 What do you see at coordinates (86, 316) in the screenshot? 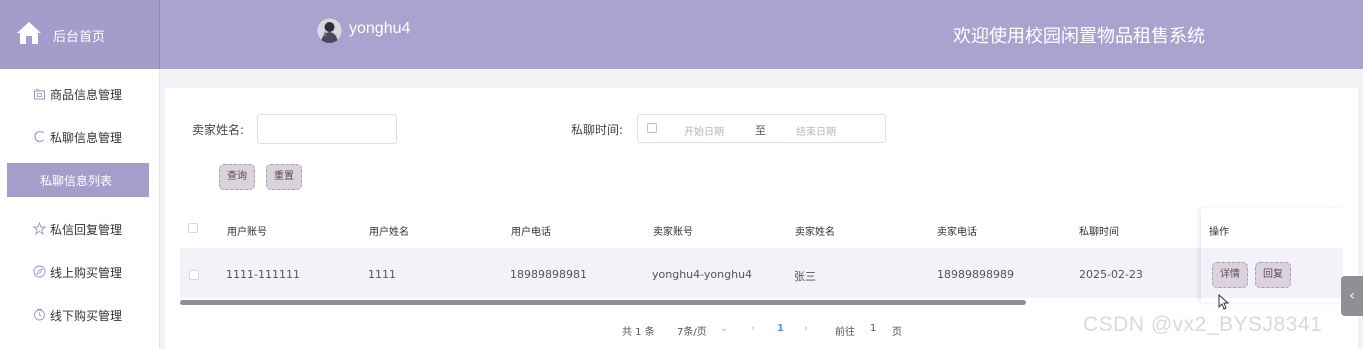
I see `sidebar-item-label: 线下购买管理` at bounding box center [86, 316].